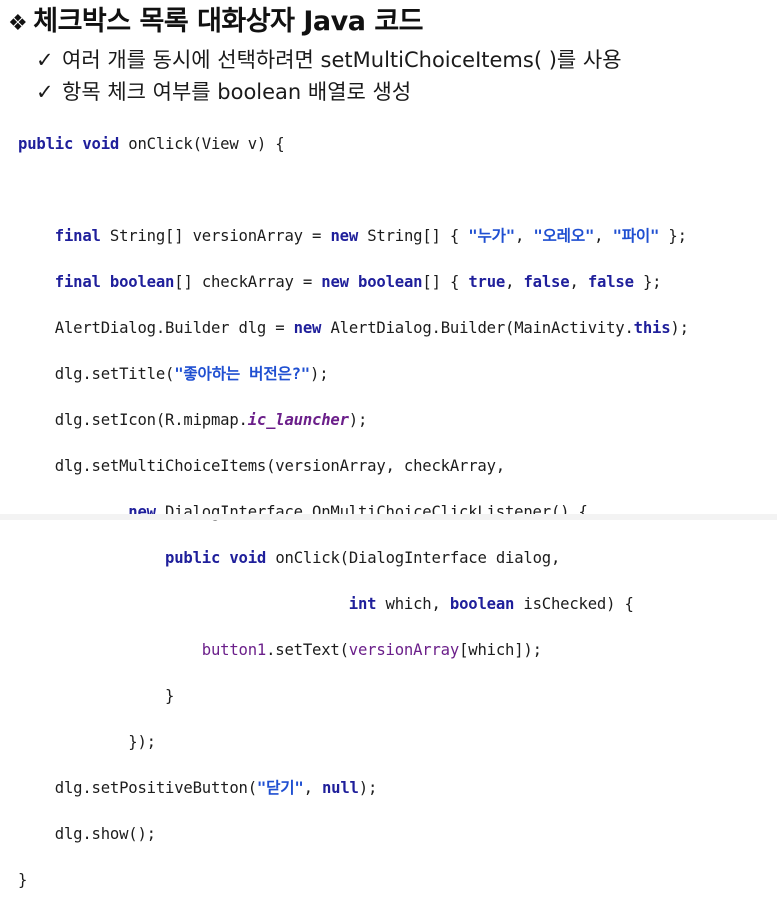 Image resolution: width=777 pixels, height=915 pixels. What do you see at coordinates (202, 144) in the screenshot?
I see `code-text: onClick(View v) {` at bounding box center [202, 144].